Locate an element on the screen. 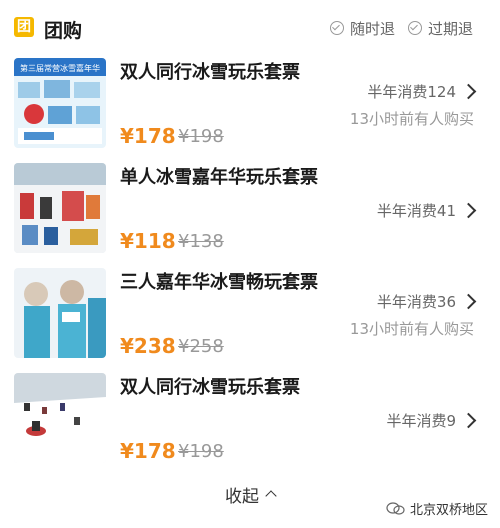 This screenshot has height=528, width=500. deal-sales-count: 半年消费36 is located at coordinates (416, 302).